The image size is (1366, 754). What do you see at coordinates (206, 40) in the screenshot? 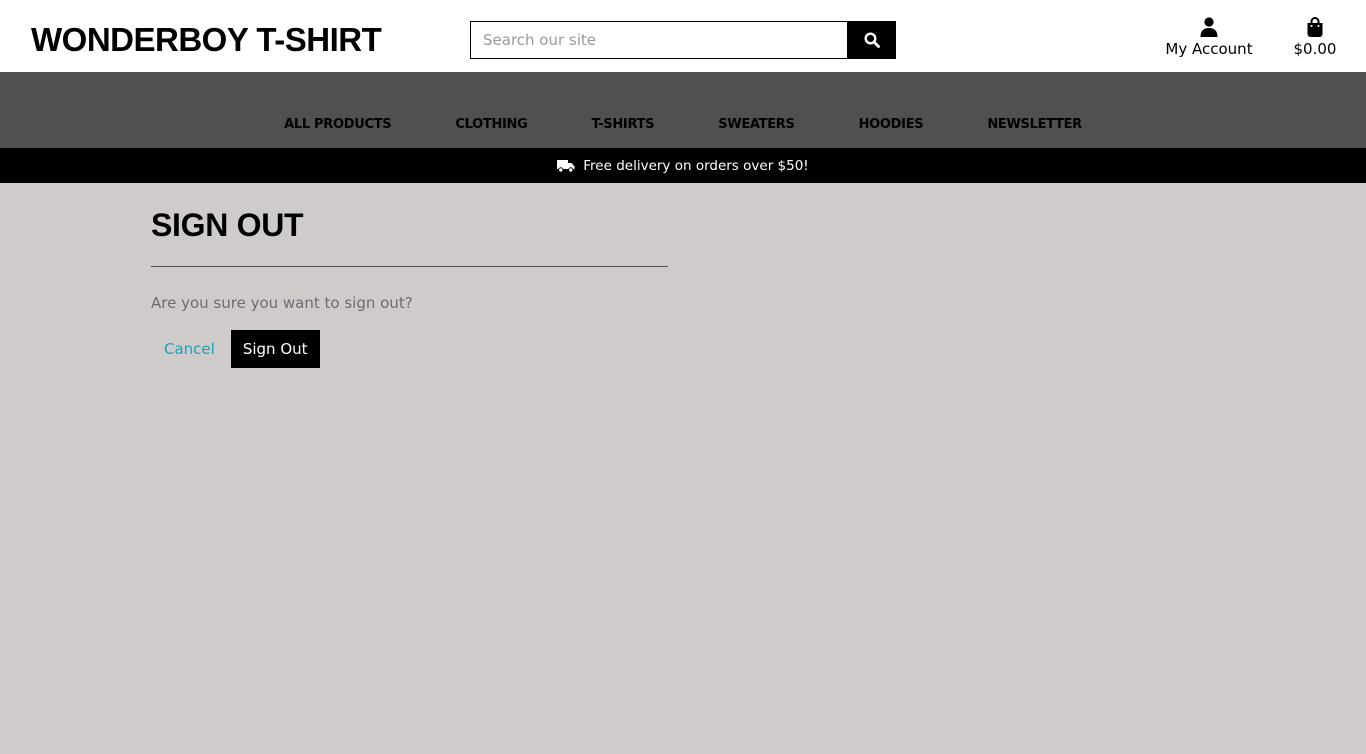
I see `site-logo: WONDERBOY T-SHIRT` at bounding box center [206, 40].